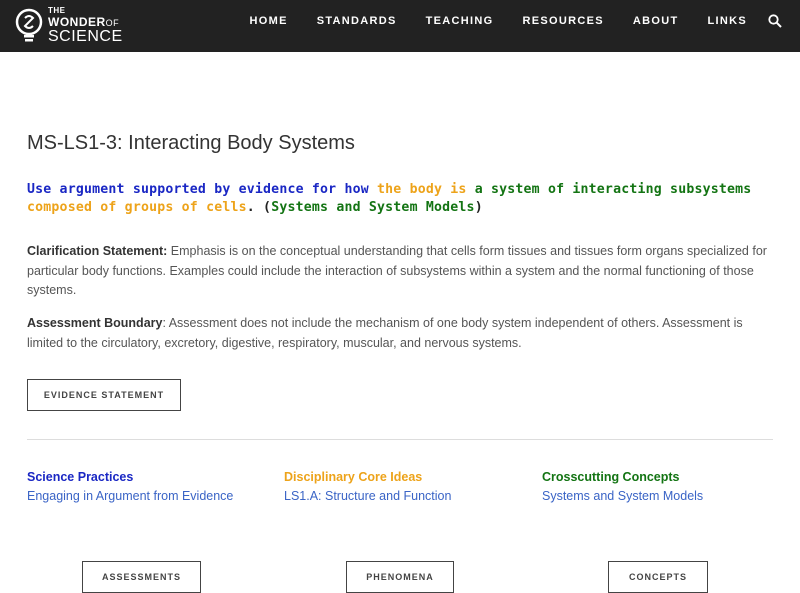  Describe the element at coordinates (77, 22) in the screenshot. I see `logo-wonder-word: WONDER` at that location.